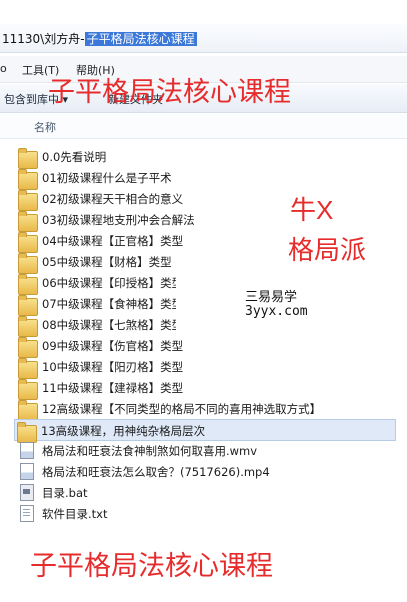 This screenshot has width=407, height=602. I want to click on list-item: 01初级课程什么是子平术, so click(203, 178).